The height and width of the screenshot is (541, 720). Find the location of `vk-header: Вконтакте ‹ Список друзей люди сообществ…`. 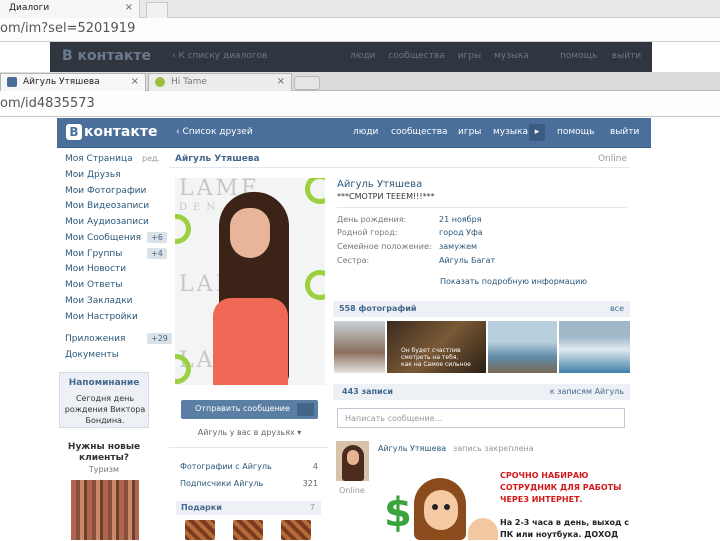

vk-header: Вконтакте ‹ Список друзей люди сообществ… is located at coordinates (354, 133).